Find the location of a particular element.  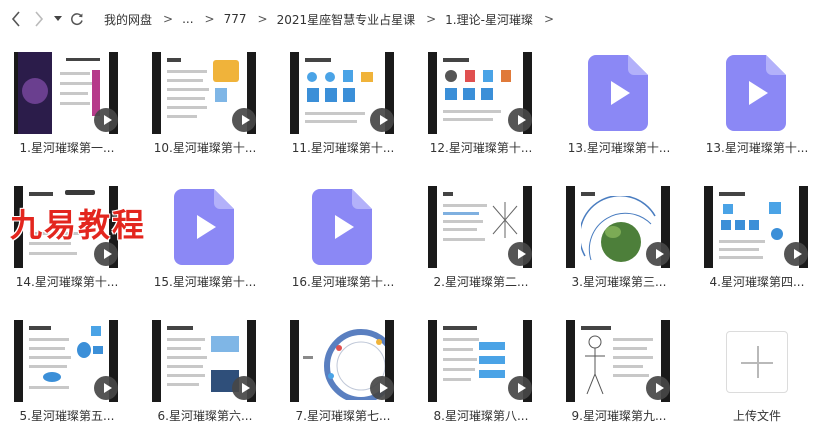

chevron-right-icon is located at coordinates (39, 19).